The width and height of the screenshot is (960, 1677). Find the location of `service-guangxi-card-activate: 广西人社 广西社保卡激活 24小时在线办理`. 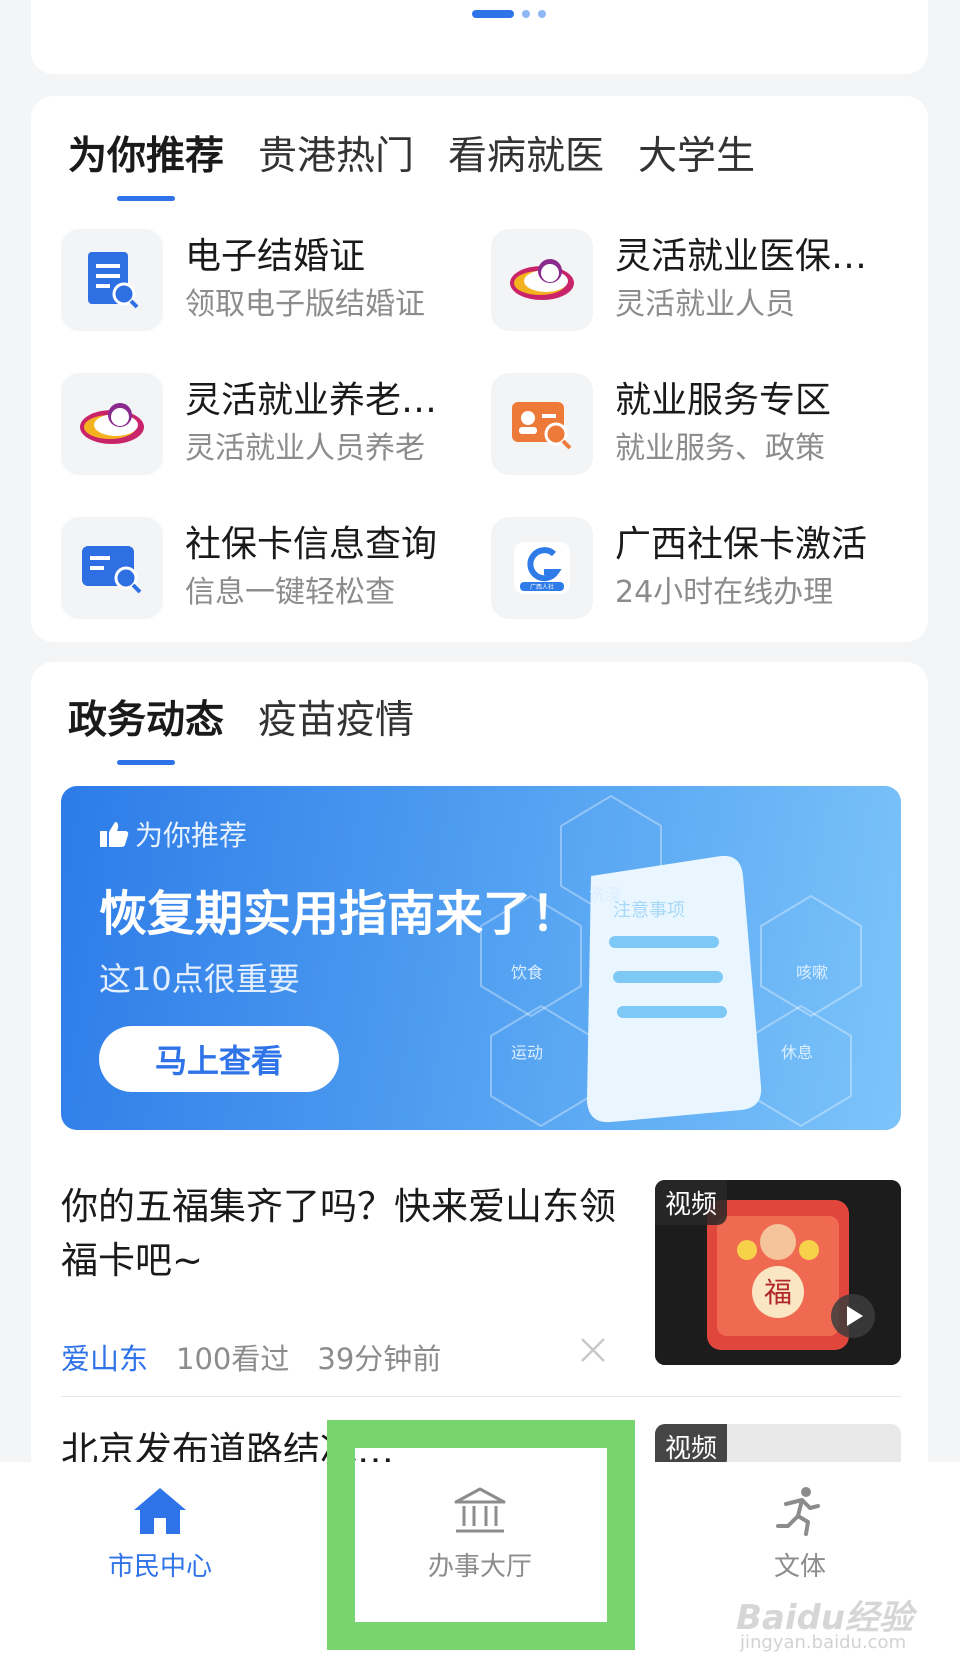

service-guangxi-card-activate: 广西人社 广西社保卡激活 24小时在线办理 is located at coordinates (696, 568).